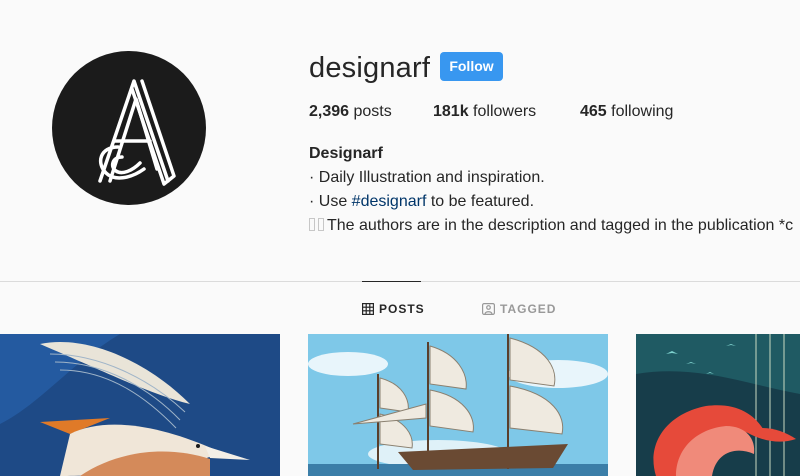 The image size is (800, 476). Describe the element at coordinates (427, 177) in the screenshot. I see `bio-line: · Daily Illustration and inspiration.` at that location.